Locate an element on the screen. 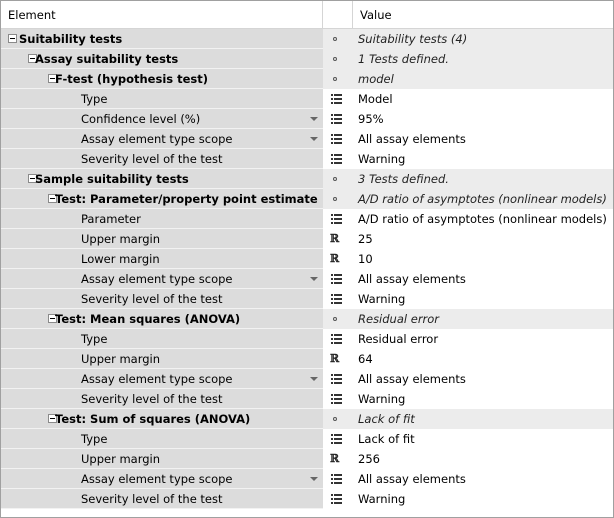 This screenshot has height=518, width=614. tree-group-row: Test: Sum of squares (ANOVA) Lack of fit is located at coordinates (307, 419).